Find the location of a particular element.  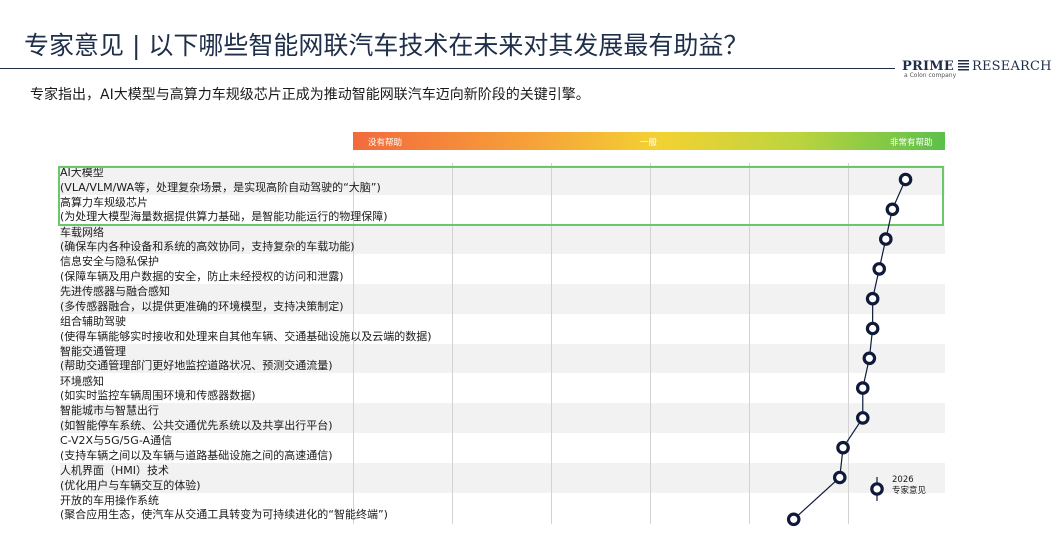

legend-label: 2026 专家意见 is located at coordinates (909, 486).